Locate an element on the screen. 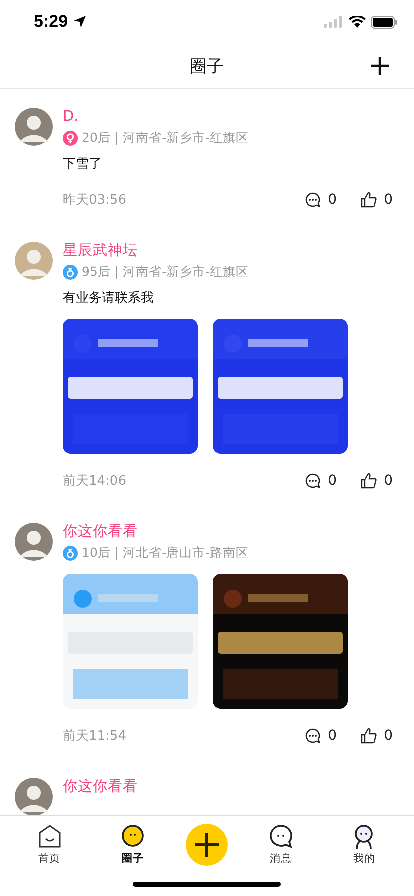 This screenshot has width=414, height=896. signal-icon is located at coordinates (334, 22).